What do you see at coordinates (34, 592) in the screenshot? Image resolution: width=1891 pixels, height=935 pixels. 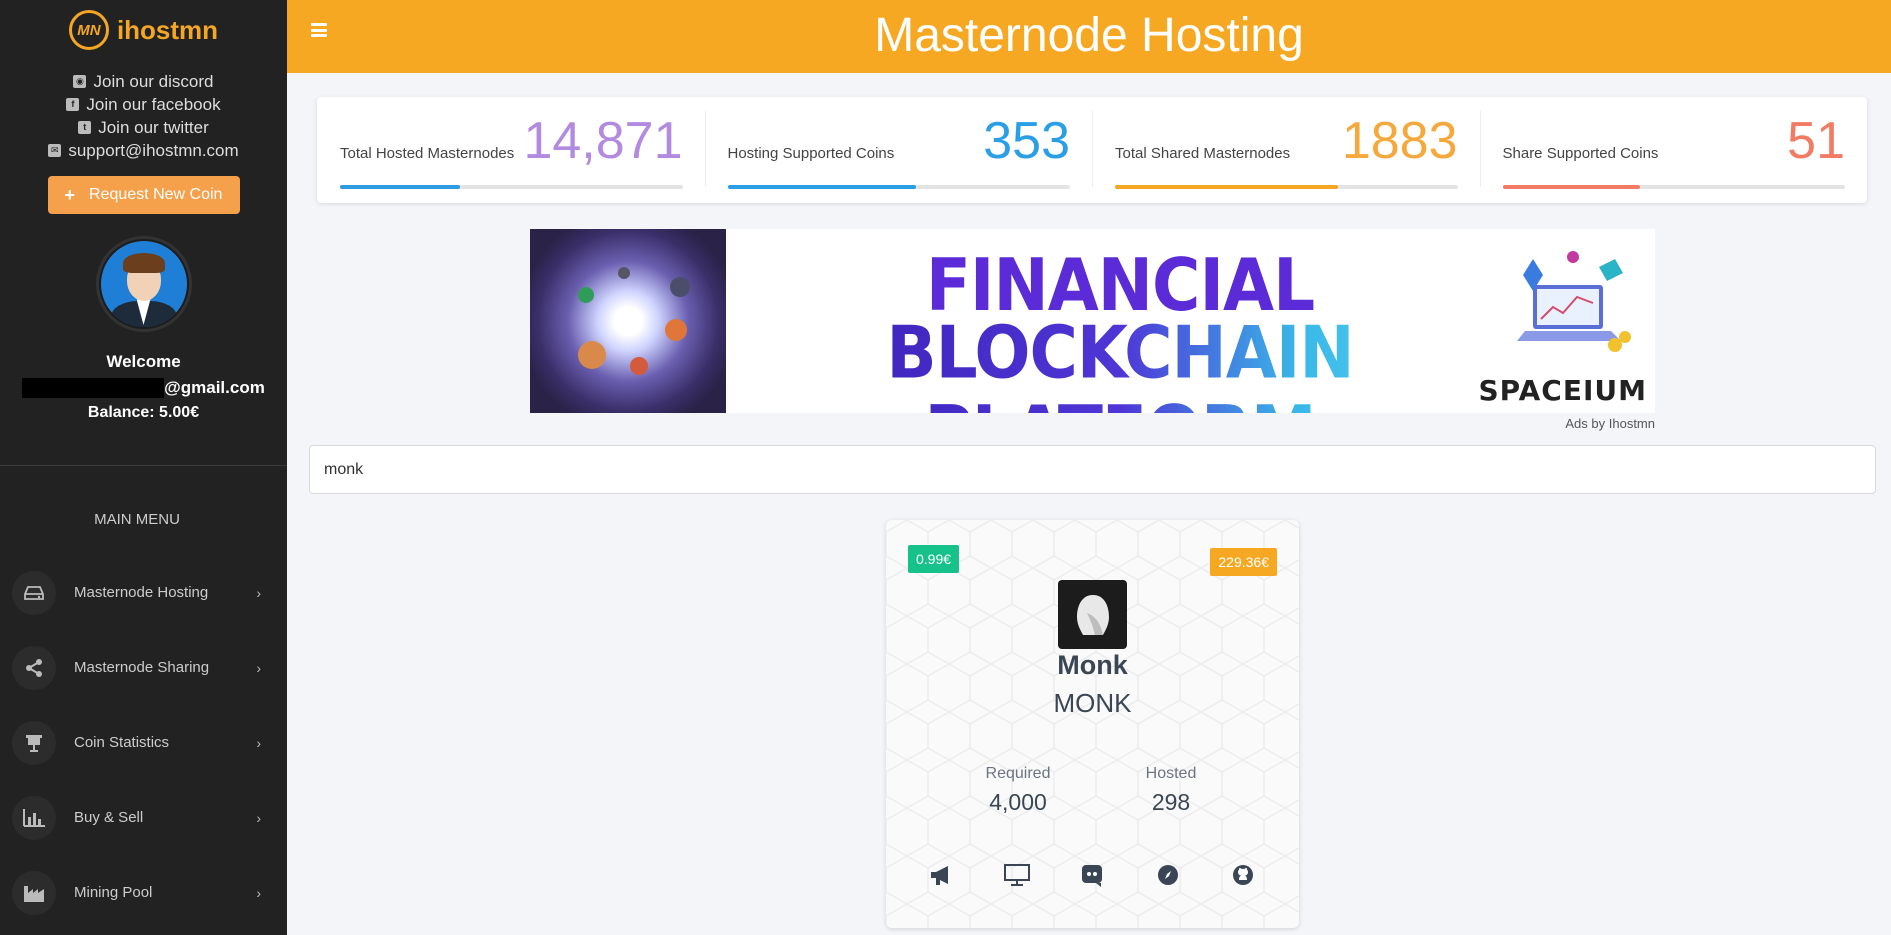 I see `hard-drive-icon` at bounding box center [34, 592].